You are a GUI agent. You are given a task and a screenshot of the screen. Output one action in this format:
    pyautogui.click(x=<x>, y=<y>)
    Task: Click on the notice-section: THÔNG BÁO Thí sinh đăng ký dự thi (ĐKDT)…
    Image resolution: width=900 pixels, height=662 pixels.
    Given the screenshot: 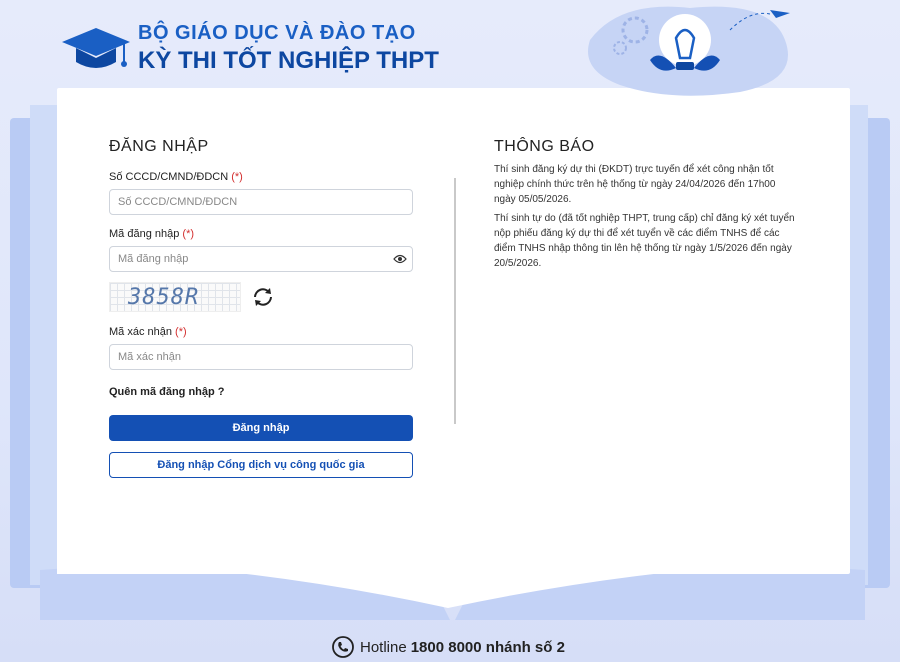 What is the action you would take?
    pyautogui.click(x=646, y=206)
    